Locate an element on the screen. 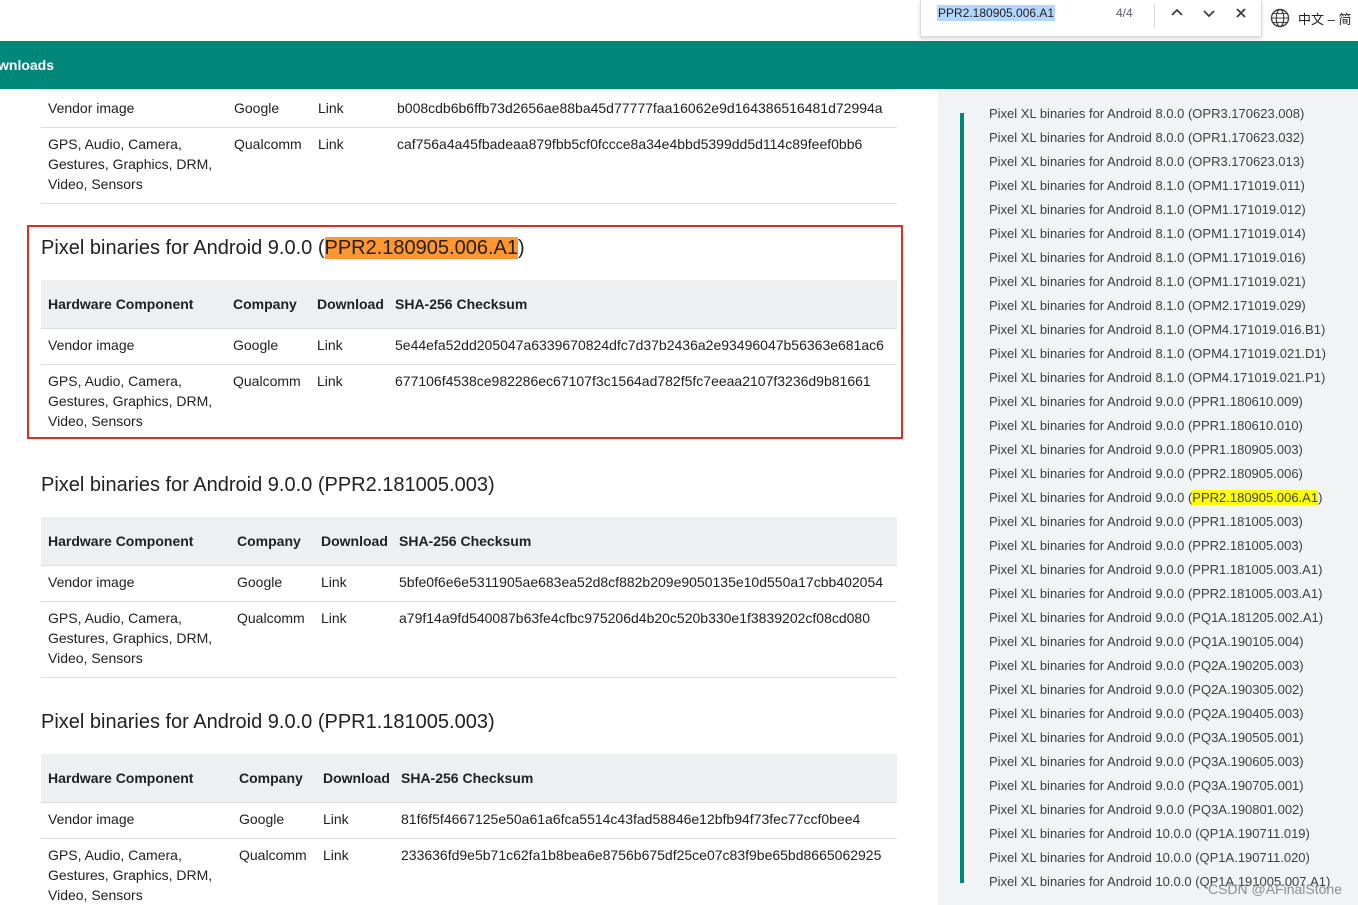 The width and height of the screenshot is (1358, 905). language-selector: 中文 – 简 is located at coordinates (1310, 18).